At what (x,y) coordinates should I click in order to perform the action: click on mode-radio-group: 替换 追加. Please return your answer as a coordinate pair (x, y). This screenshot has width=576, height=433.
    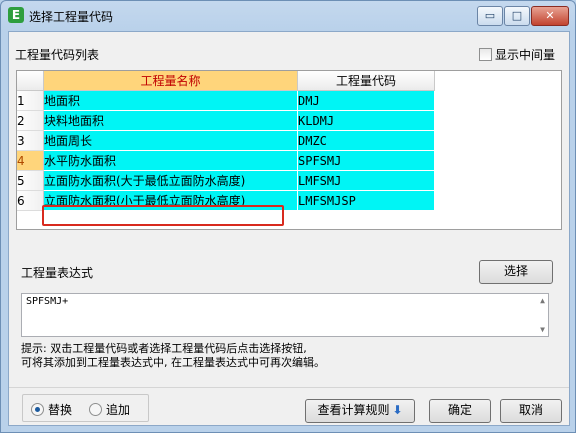
    Looking at the image, I should click on (85, 408).